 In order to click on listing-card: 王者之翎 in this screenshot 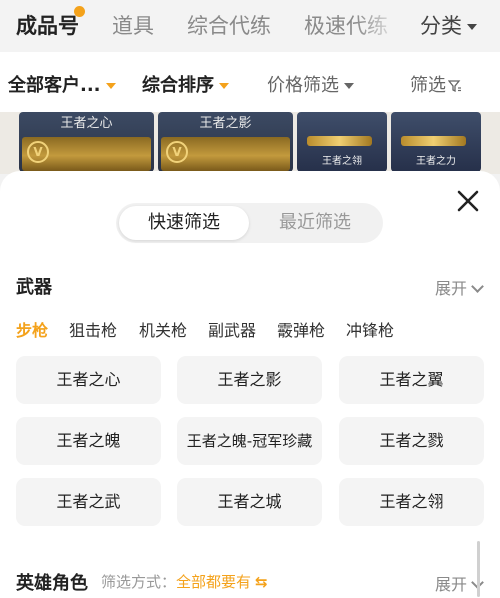, I will do `click(342, 142)`.